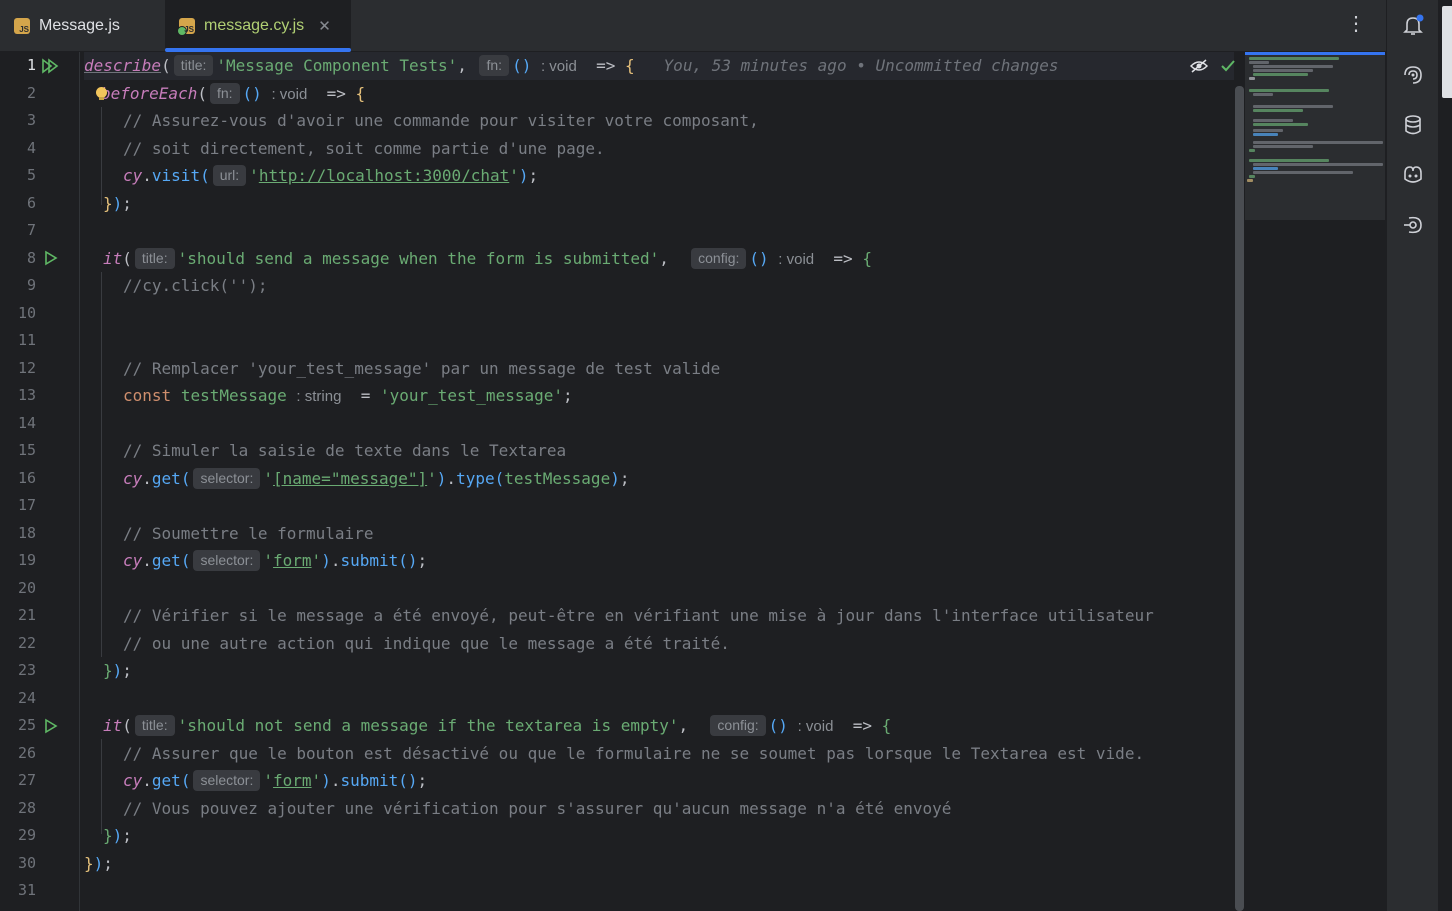 The height and width of the screenshot is (911, 1452). I want to click on line-number: 10, so click(26, 312).